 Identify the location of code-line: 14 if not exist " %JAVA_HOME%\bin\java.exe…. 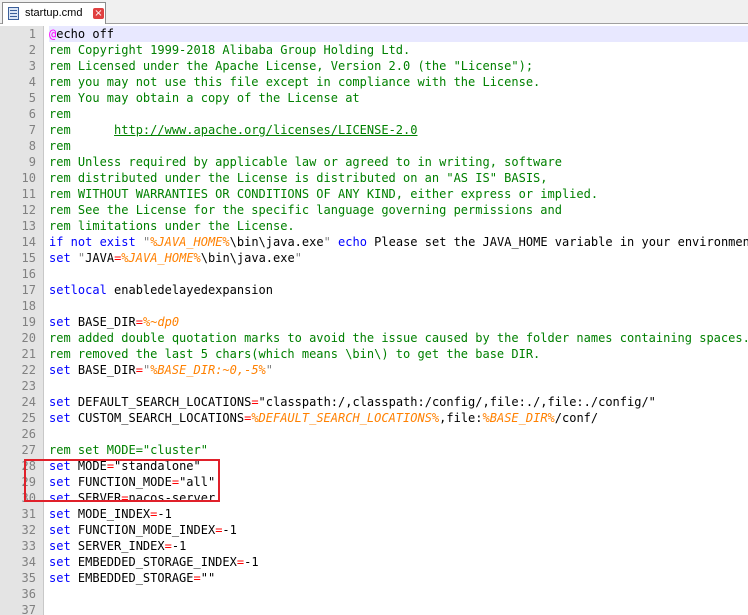
(374, 242).